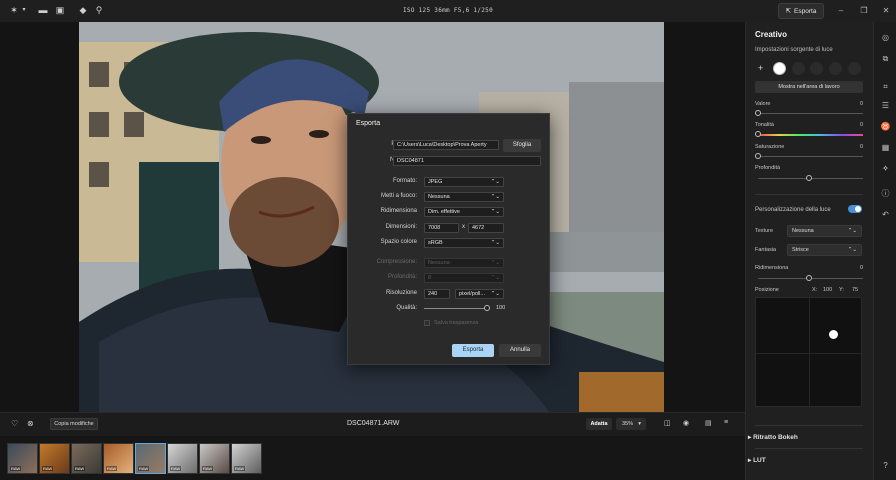 Image resolution: width=896 pixels, height=480 pixels. I want to click on gallery-icon: ▤, so click(708, 423).